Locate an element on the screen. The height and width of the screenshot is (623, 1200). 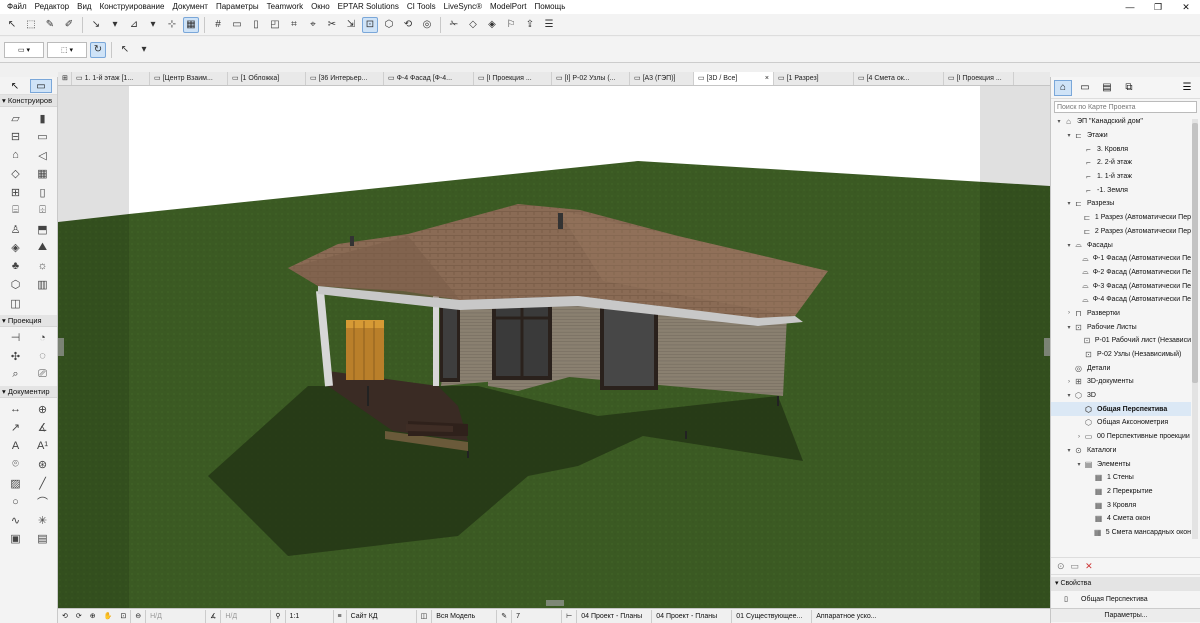
window-tool-icon: ⊞ is located at coordinates (15, 192).